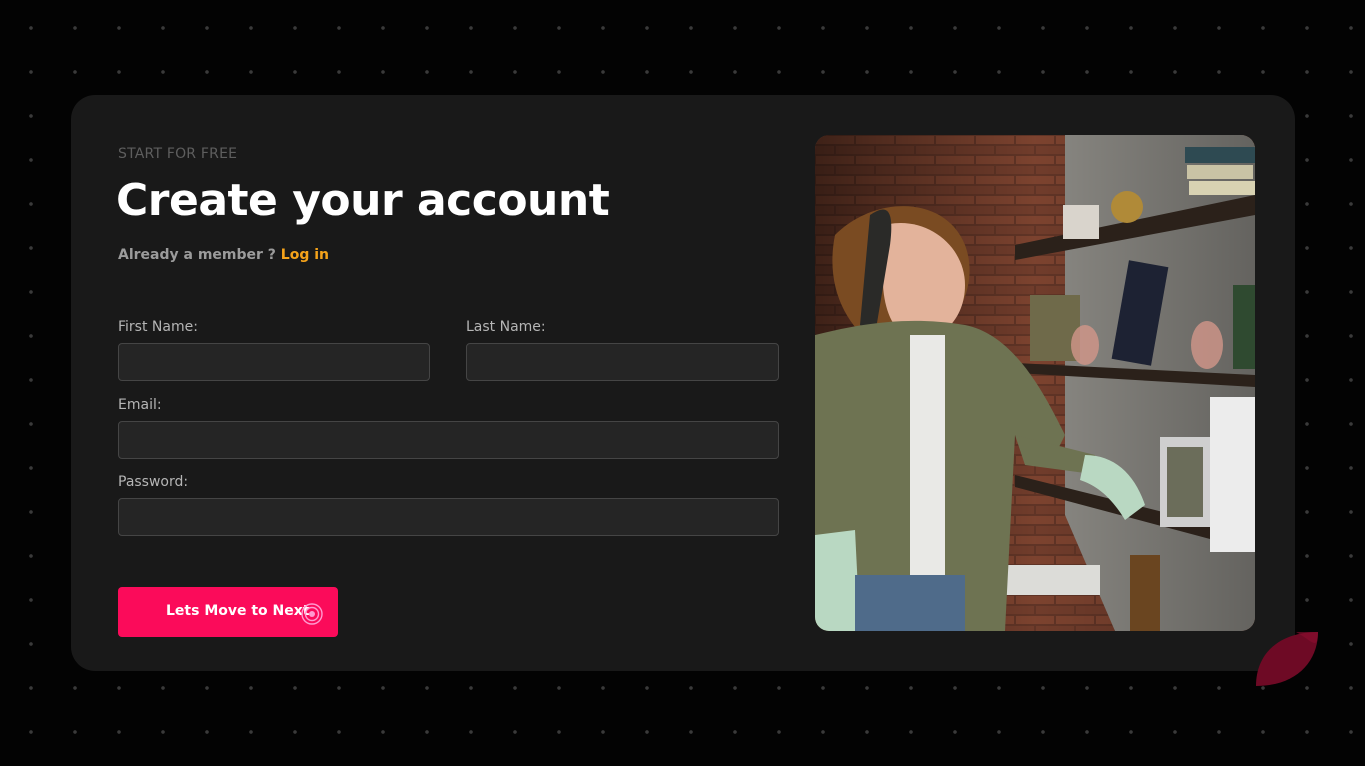  What do you see at coordinates (363, 200) in the screenshot?
I see `page-title: Create your account` at bounding box center [363, 200].